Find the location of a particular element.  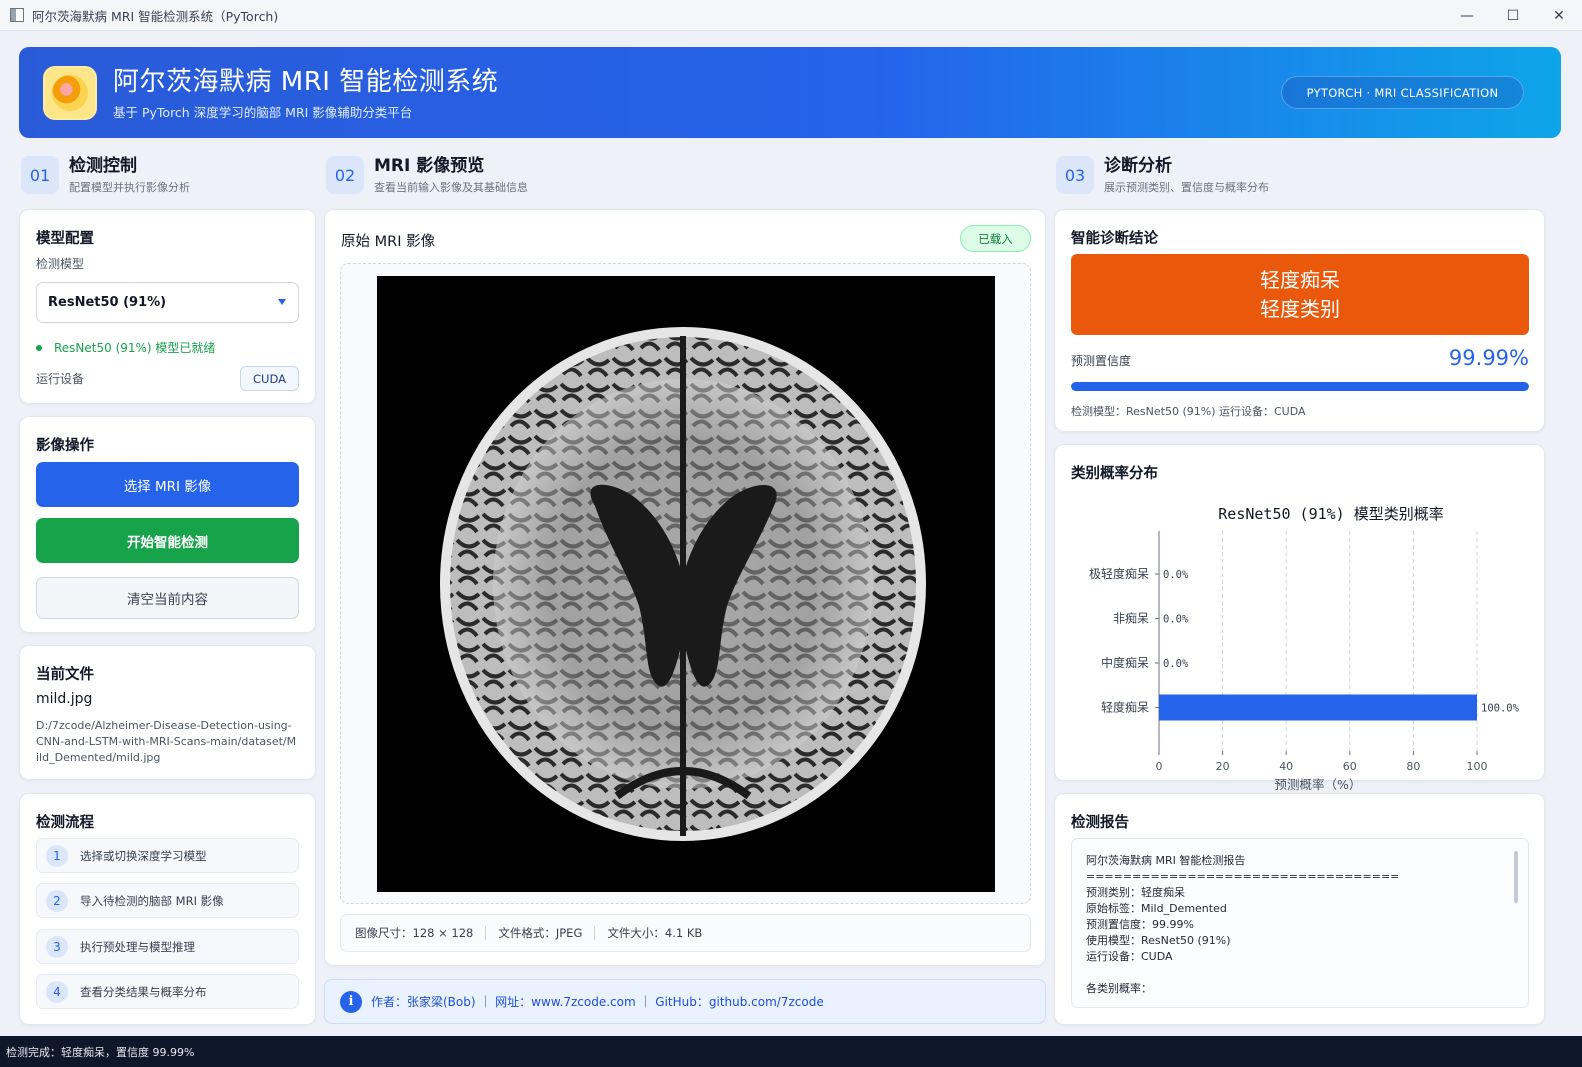

section-head-diagnosis: 03 诊断分析 展示预测类别、置信度与概率分布 is located at coordinates (1162, 175).